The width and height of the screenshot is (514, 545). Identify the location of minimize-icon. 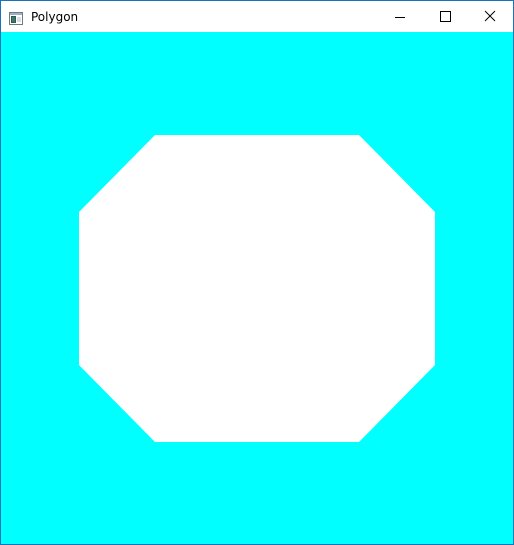
(400, 17).